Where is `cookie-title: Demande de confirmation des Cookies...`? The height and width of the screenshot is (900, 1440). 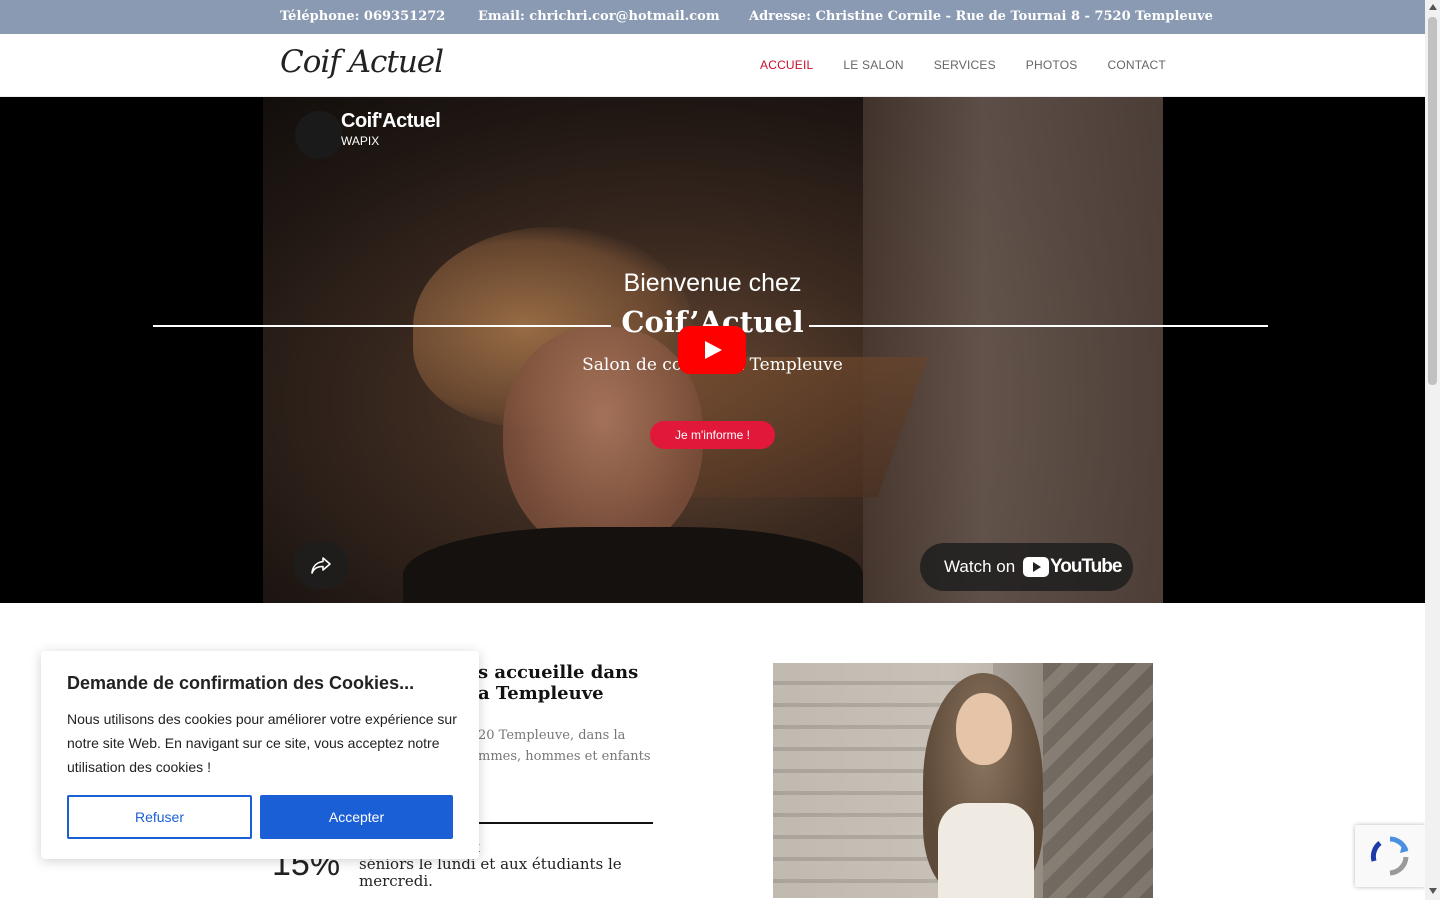 cookie-title: Demande de confirmation des Cookies... is located at coordinates (241, 683).